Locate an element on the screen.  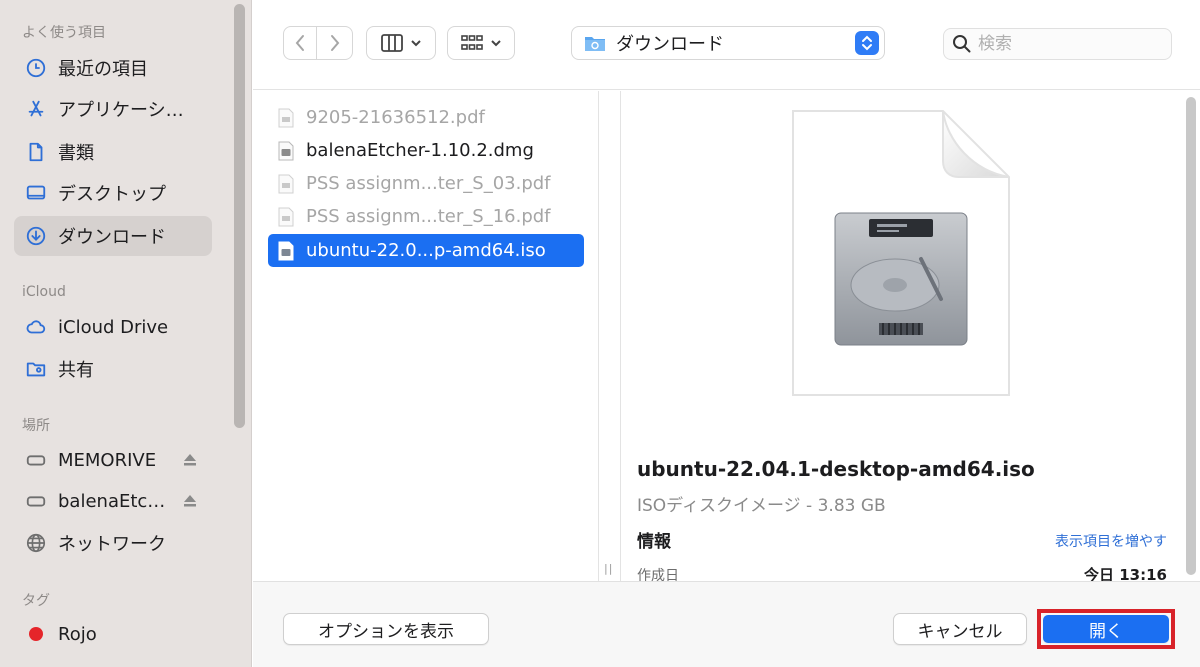
open-button-highlight: 開く is located at coordinates (1106, 629).